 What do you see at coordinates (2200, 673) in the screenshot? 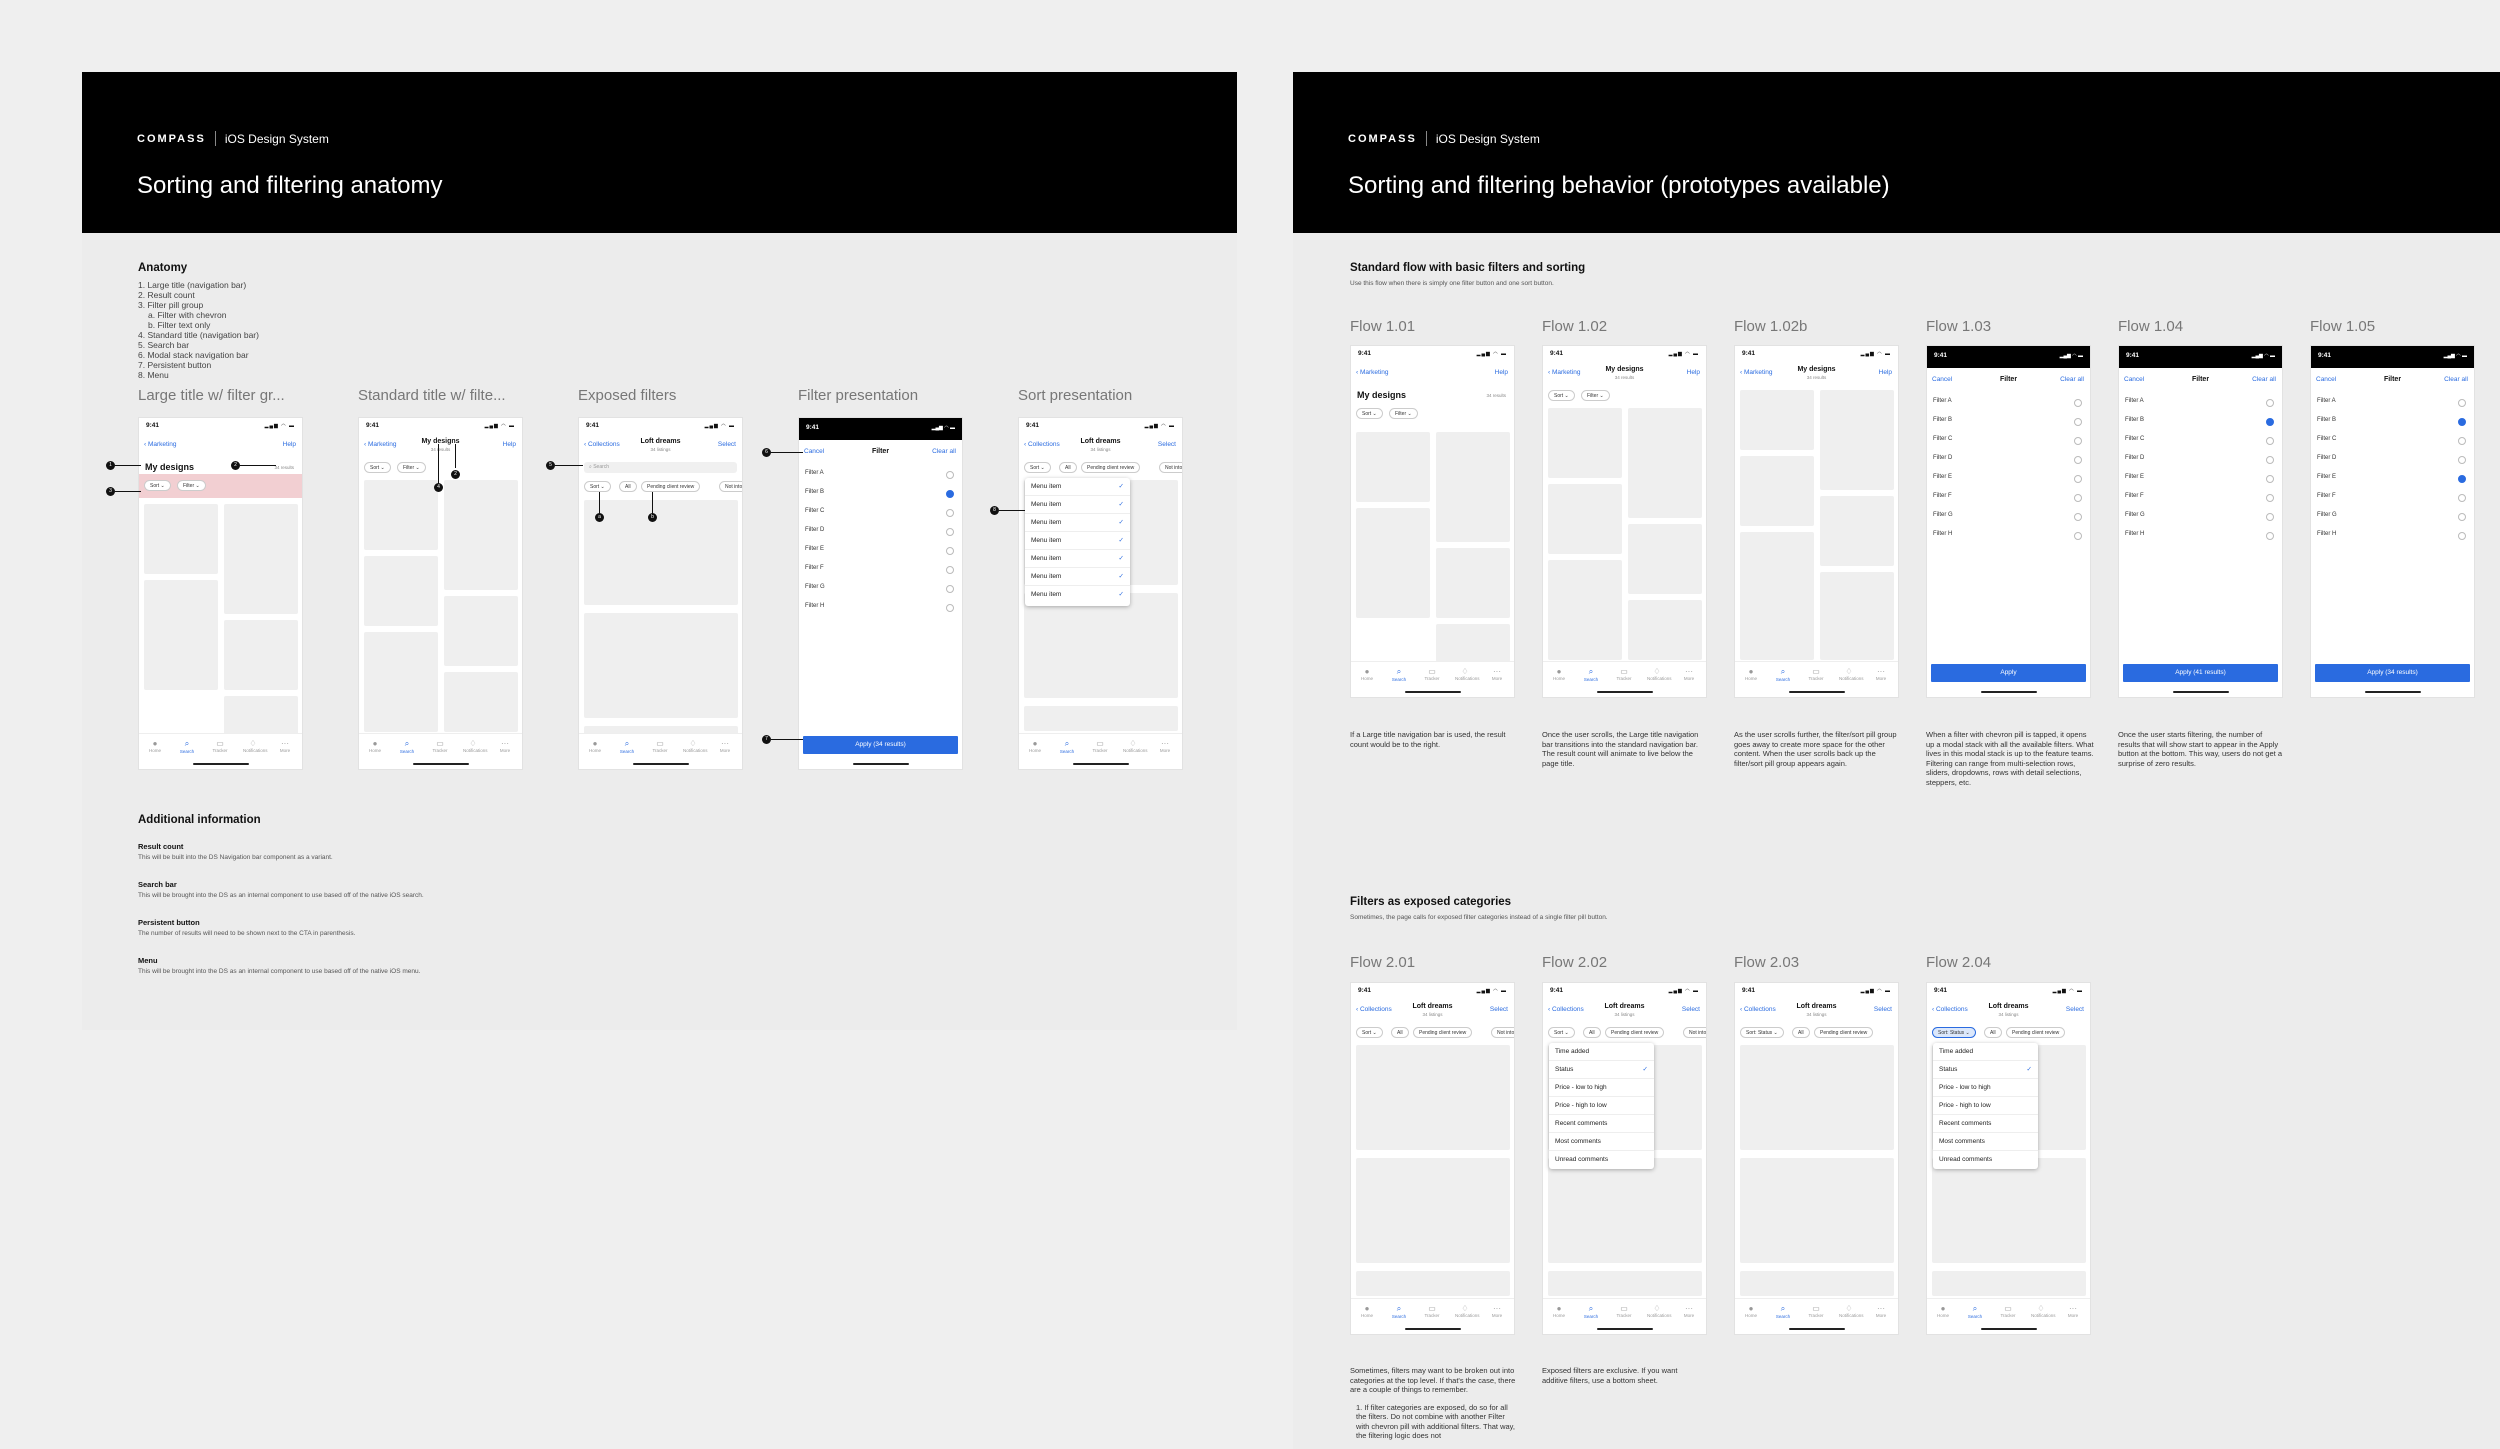
I see `apply-button: Apply (41 results)` at bounding box center [2200, 673].